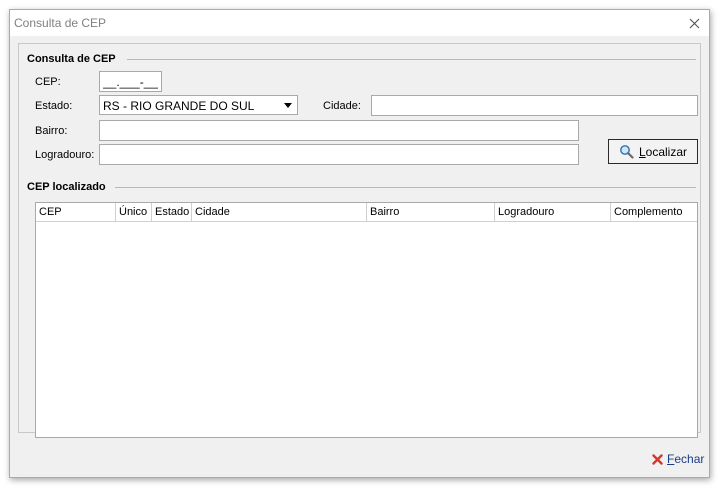  What do you see at coordinates (51, 131) in the screenshot?
I see `bairro-label: Bairro:` at bounding box center [51, 131].